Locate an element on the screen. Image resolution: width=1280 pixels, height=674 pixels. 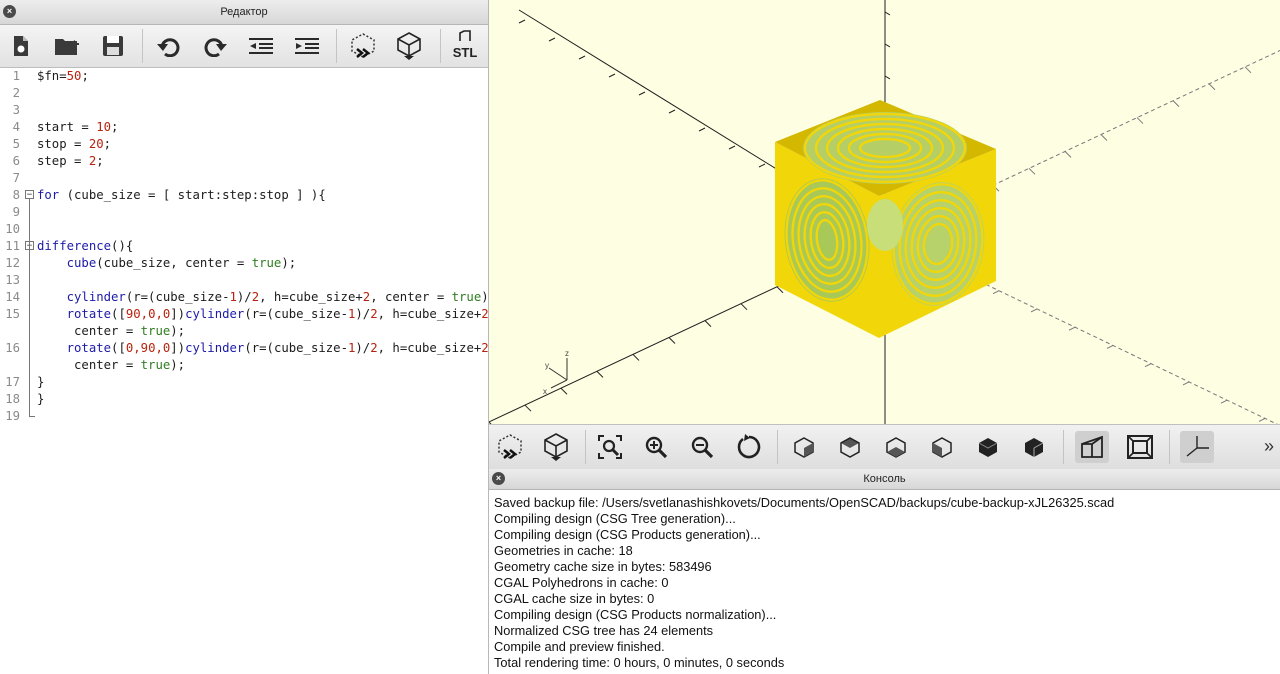
view-right-button is located at coordinates (804, 447).